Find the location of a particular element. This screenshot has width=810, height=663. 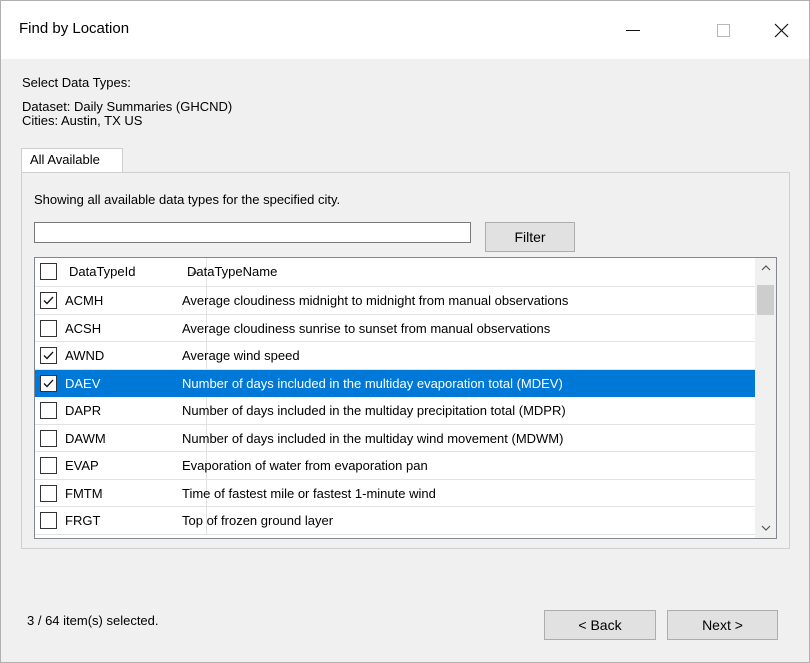

column-header-datatypename: DataTypeName is located at coordinates (232, 272).